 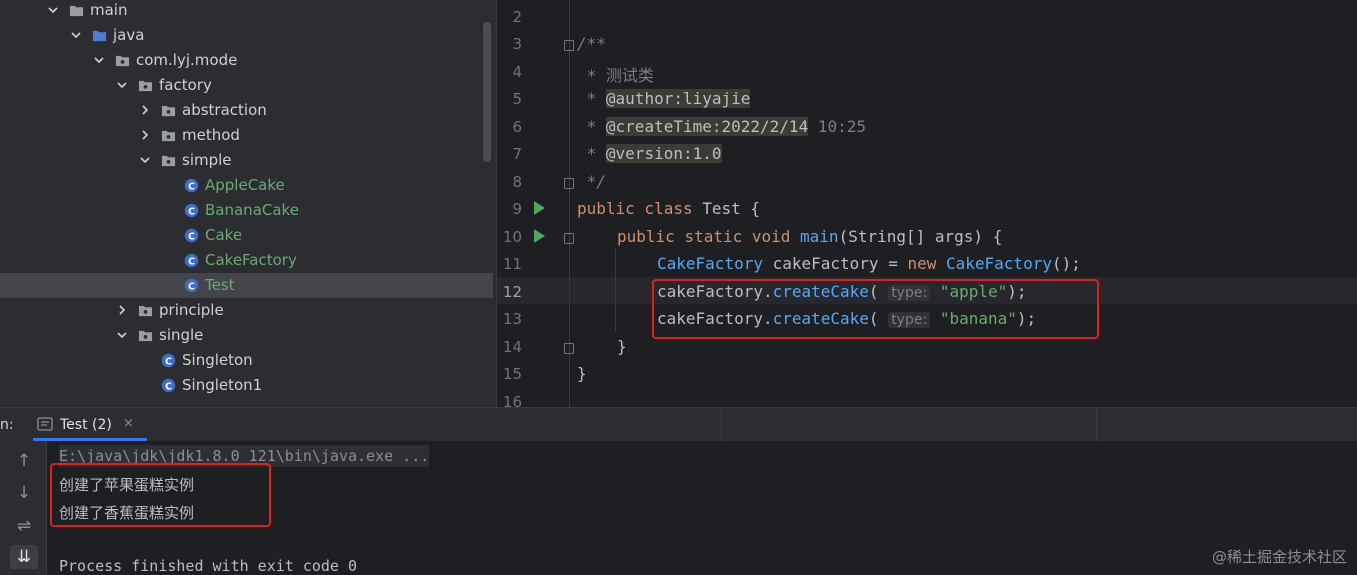 I want to click on tree-item-singleton: C Singleton, so click(x=246, y=360).